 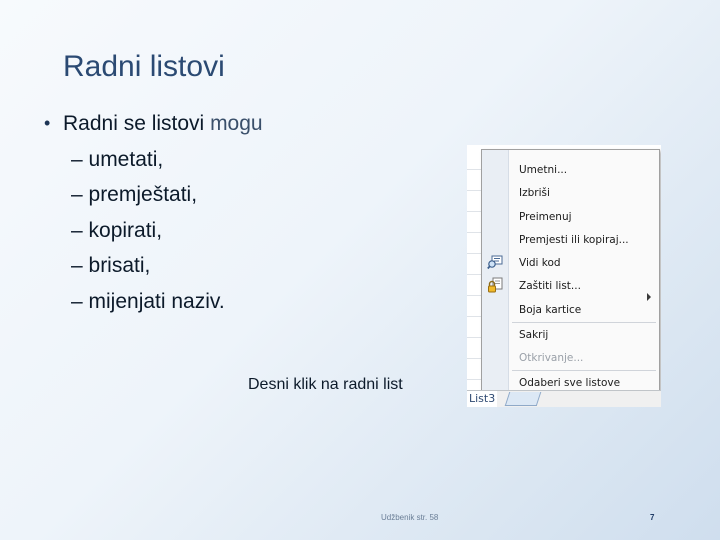 I want to click on sub-bullet-insert: – umetati,, so click(x=117, y=159).